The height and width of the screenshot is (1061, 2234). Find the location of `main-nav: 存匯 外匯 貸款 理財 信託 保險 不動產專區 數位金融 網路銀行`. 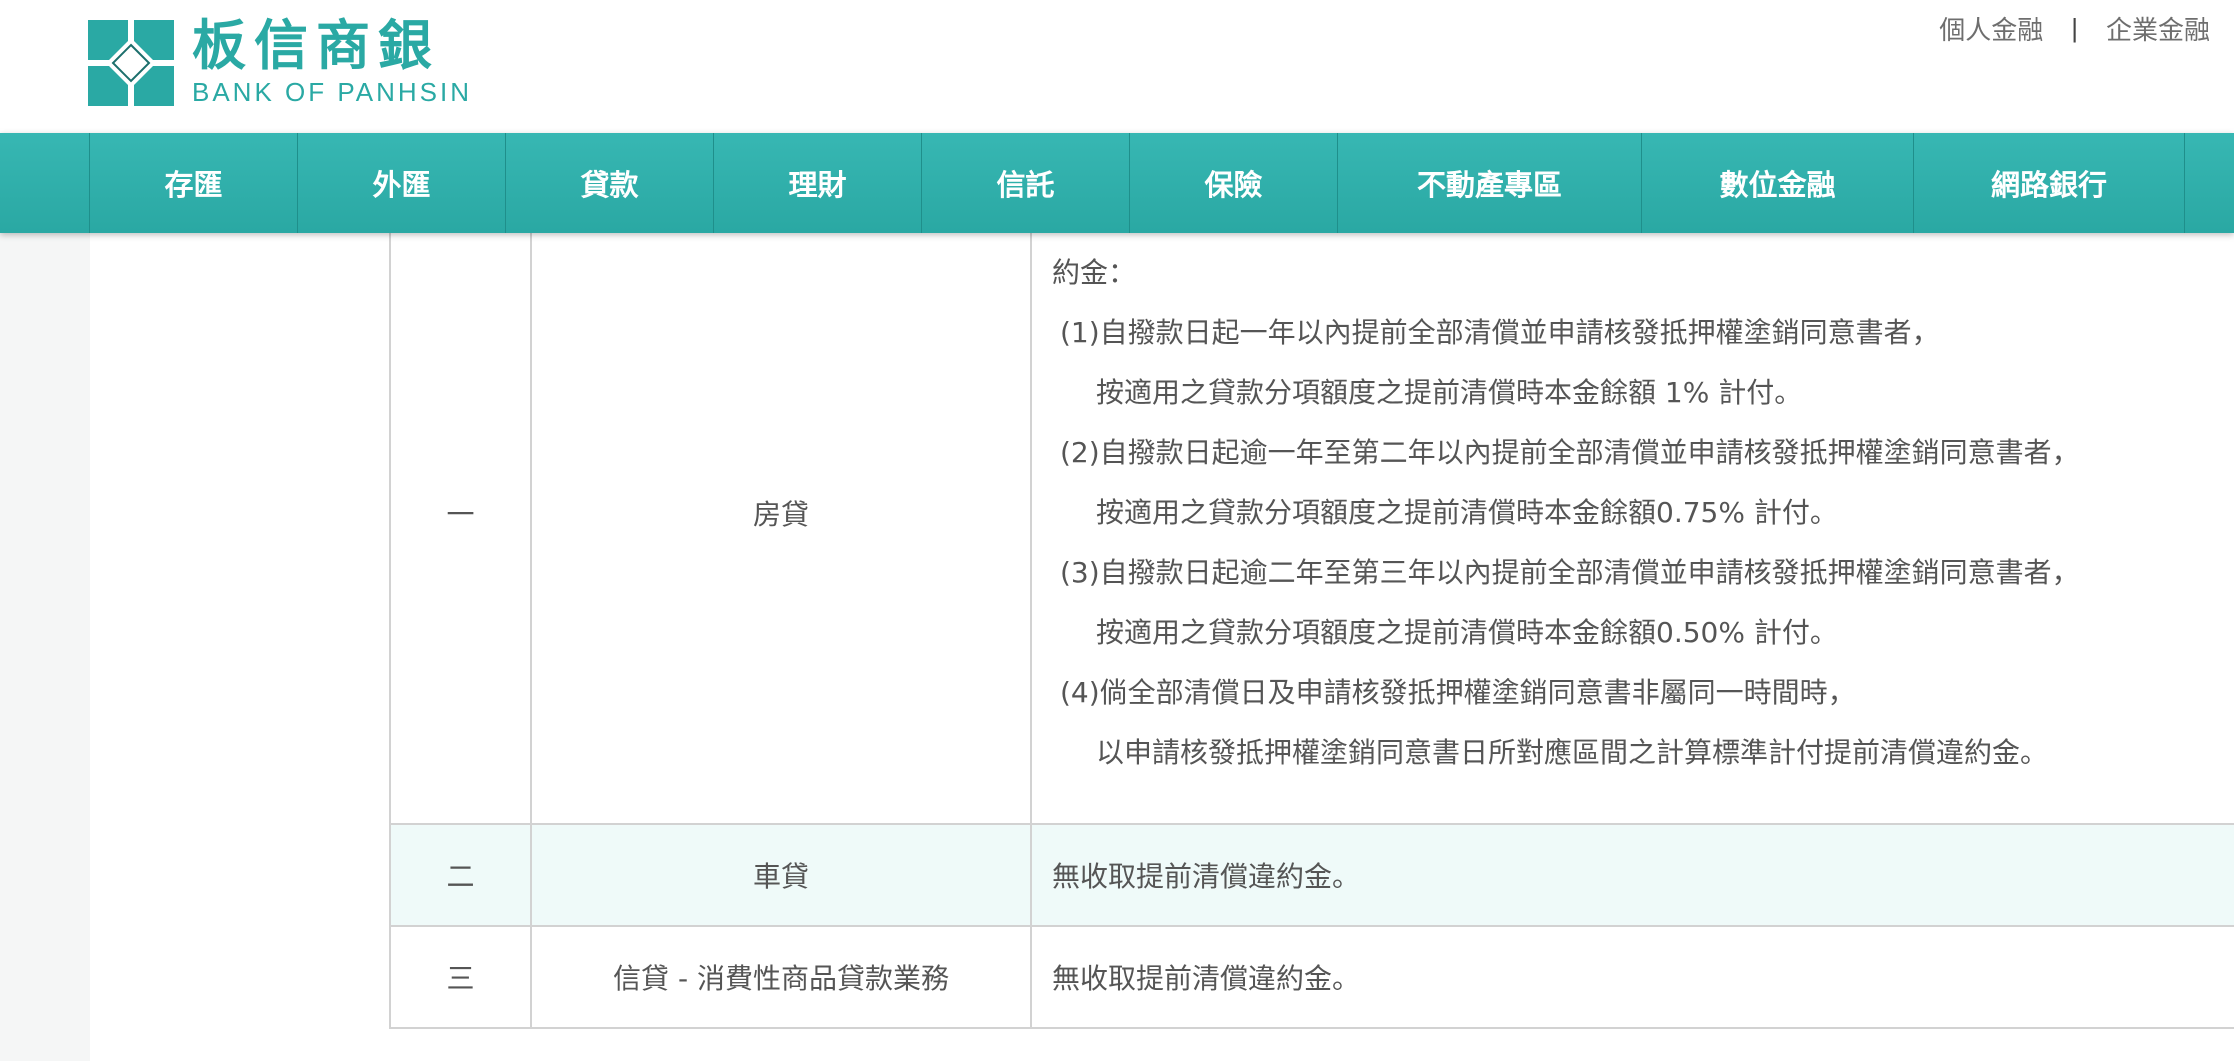

main-nav: 存匯 外匯 貸款 理財 信託 保險 不動產專區 數位金融 網路銀行 is located at coordinates (1117, 183).